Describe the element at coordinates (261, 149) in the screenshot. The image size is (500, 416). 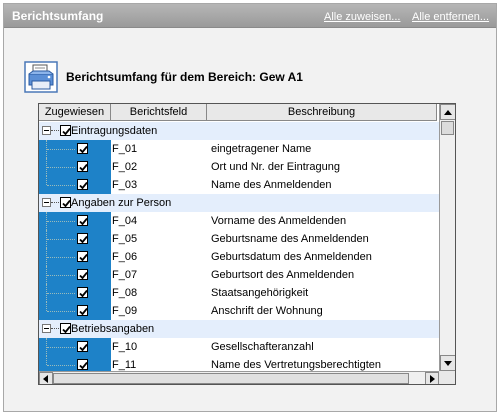
I see `field-description: eingetragener Name` at that location.